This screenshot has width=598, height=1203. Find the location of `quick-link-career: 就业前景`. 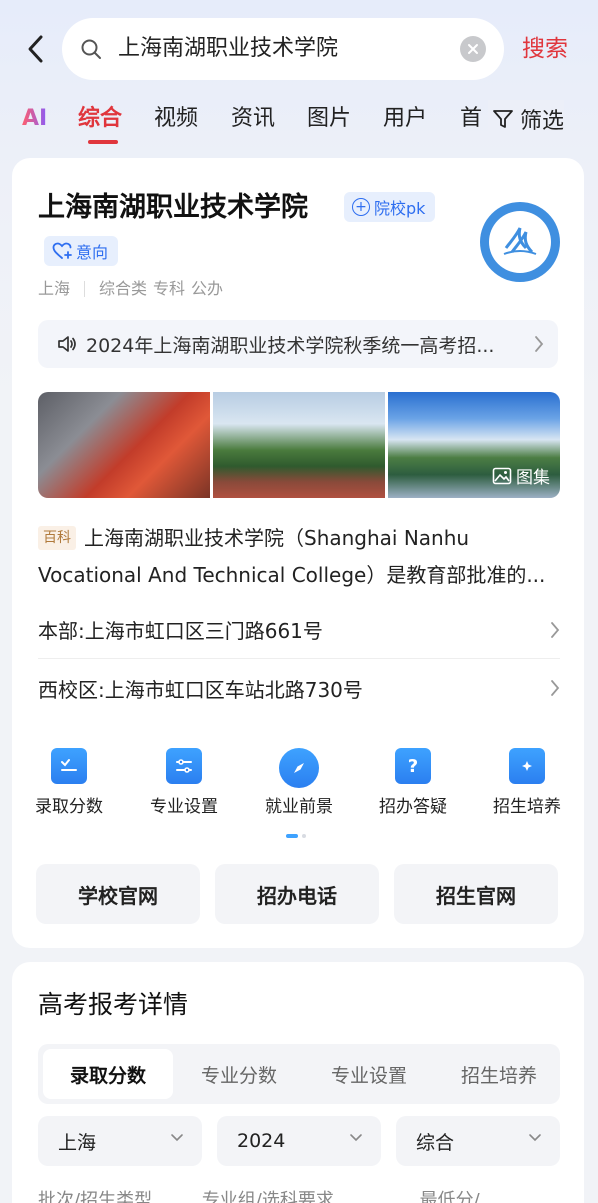

quick-link-career: 就业前景 is located at coordinates (299, 783).